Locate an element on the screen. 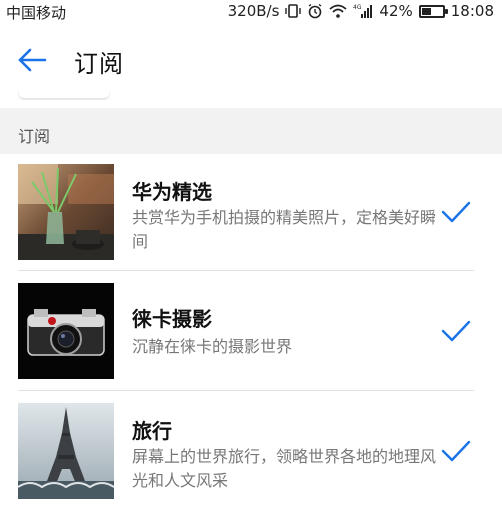  item-name: 徕卡摄影 is located at coordinates (172, 319).